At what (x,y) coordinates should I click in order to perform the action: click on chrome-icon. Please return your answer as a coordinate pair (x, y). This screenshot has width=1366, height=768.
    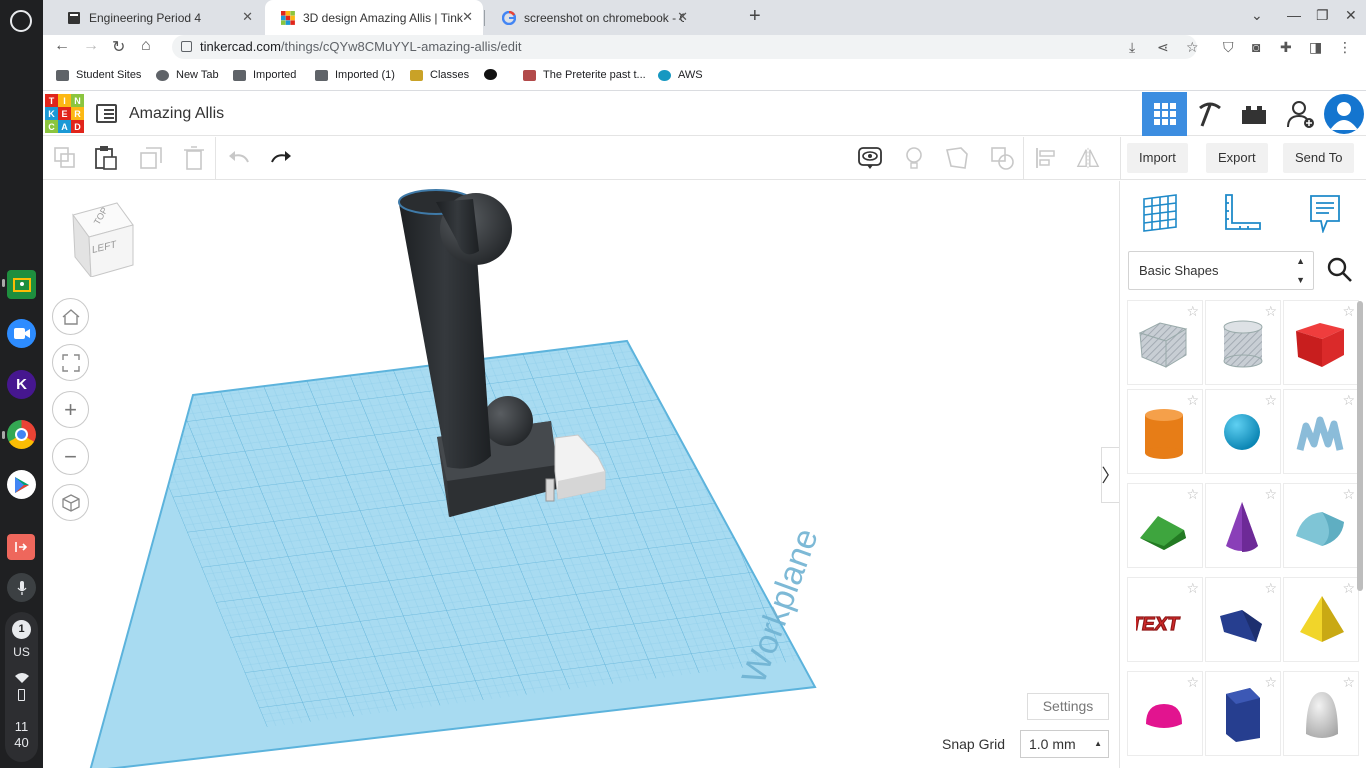
    Looking at the image, I should click on (21, 434).